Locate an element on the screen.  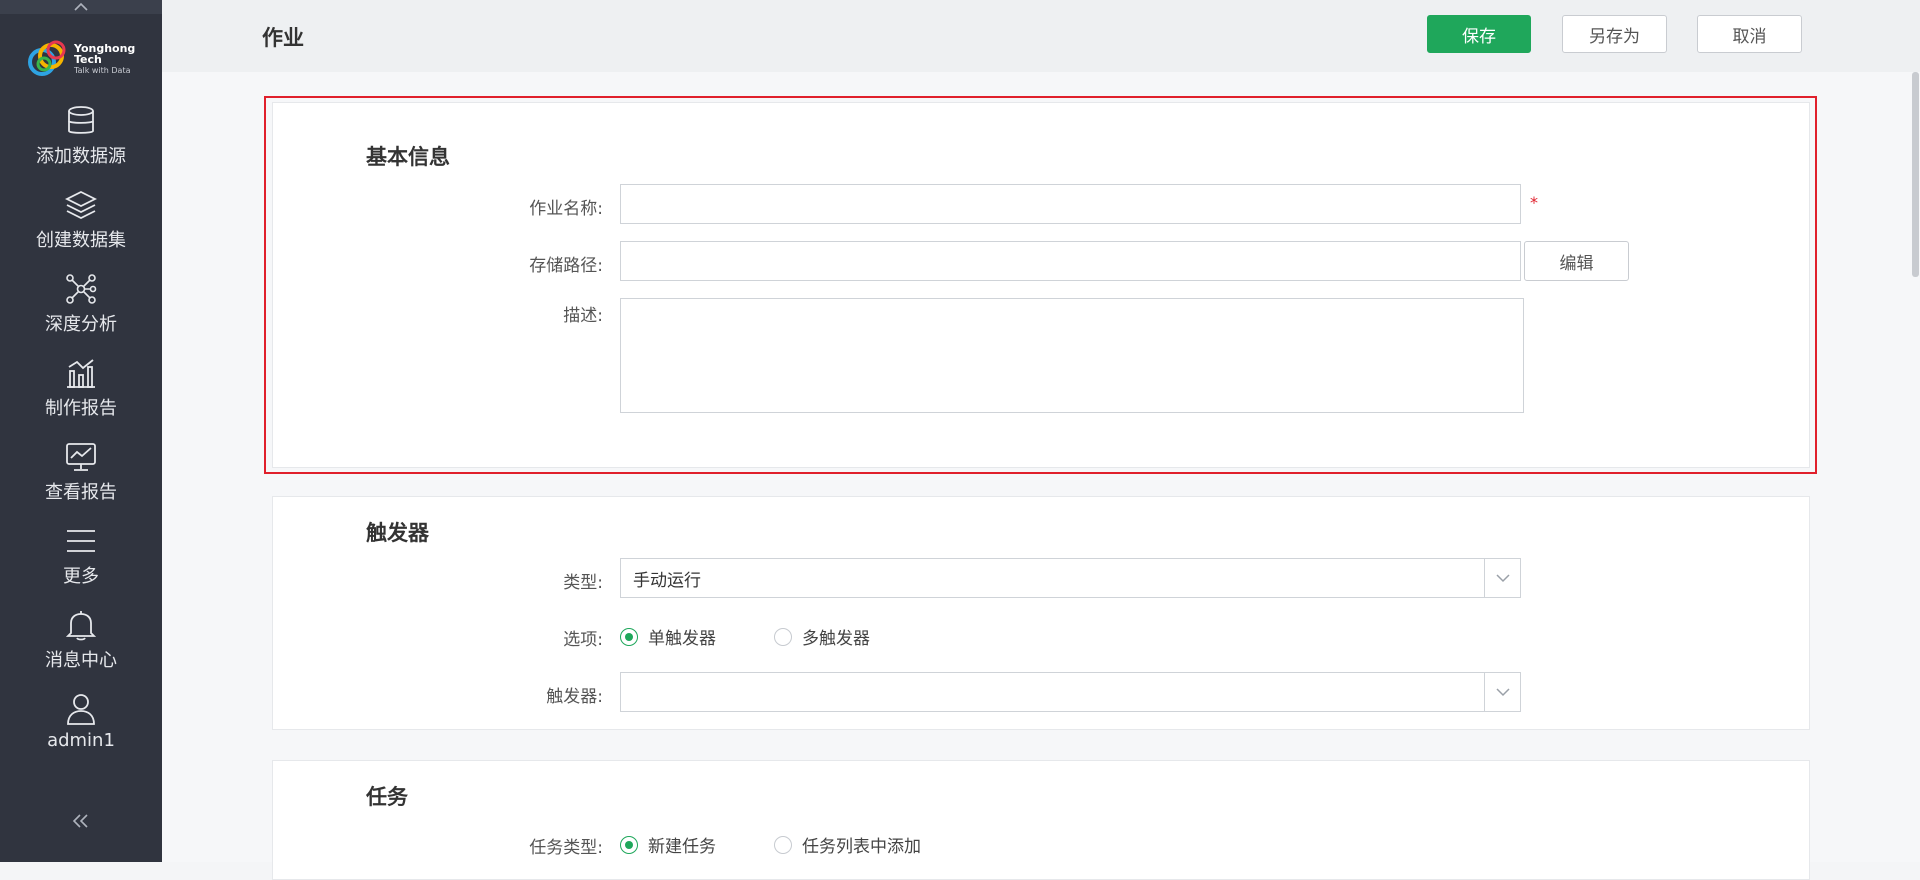
app-logo: Yonghong Tech Talk with Data is located at coordinates (83, 59).